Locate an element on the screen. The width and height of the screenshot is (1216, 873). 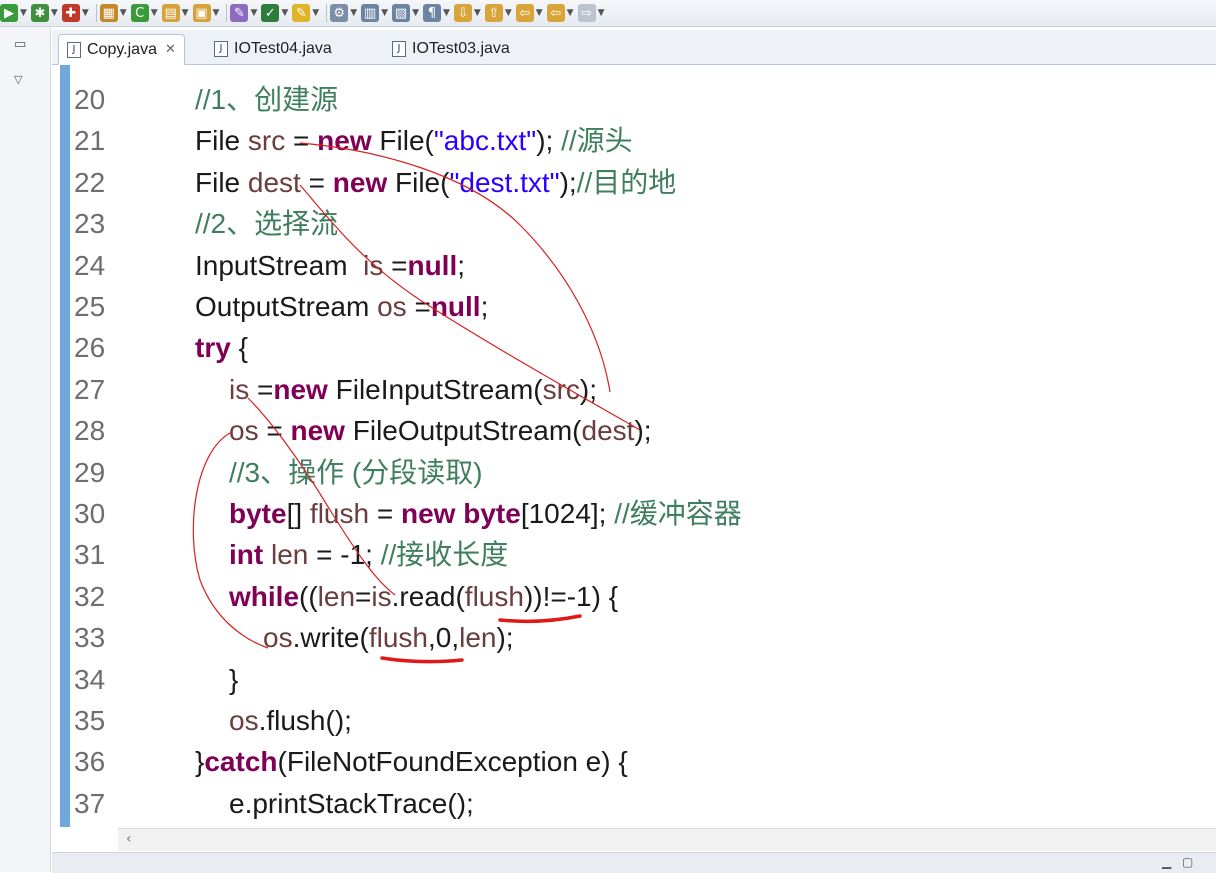
code-line: 22 File dest = new File("dest.txt");//目的地 is located at coordinates (634, 182).